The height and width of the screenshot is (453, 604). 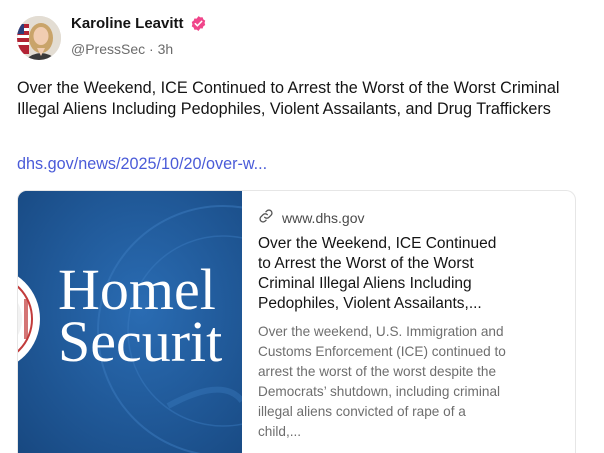 What do you see at coordinates (381, 331) in the screenshot?
I see `card-description-line: Over the weekend, U.S. Immigration and` at bounding box center [381, 331].